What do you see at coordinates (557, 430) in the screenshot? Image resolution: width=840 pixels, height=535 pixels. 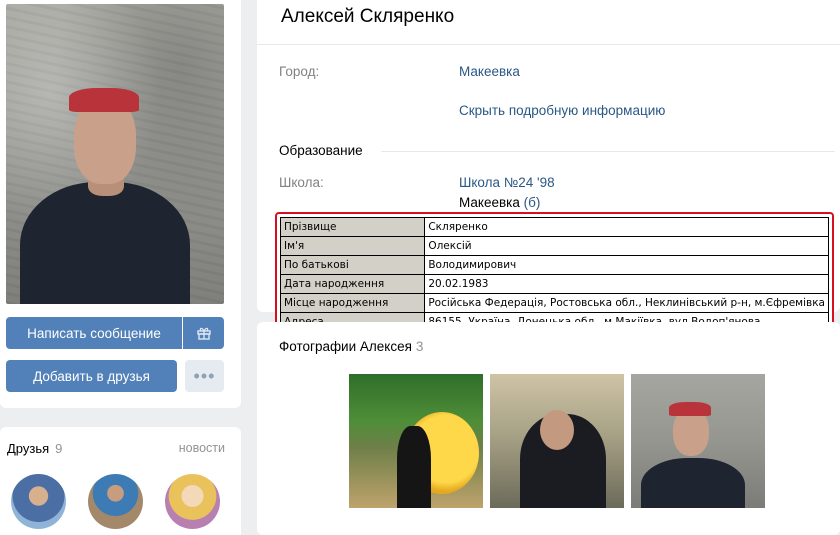 I see `photo-person-head` at bounding box center [557, 430].